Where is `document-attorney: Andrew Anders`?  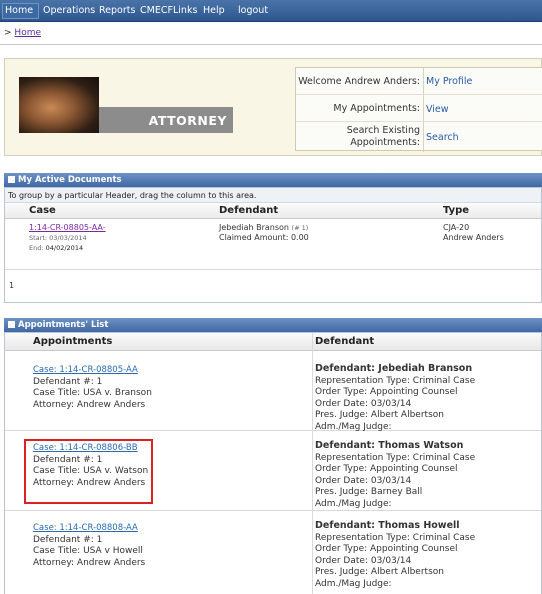 document-attorney: Andrew Anders is located at coordinates (473, 237).